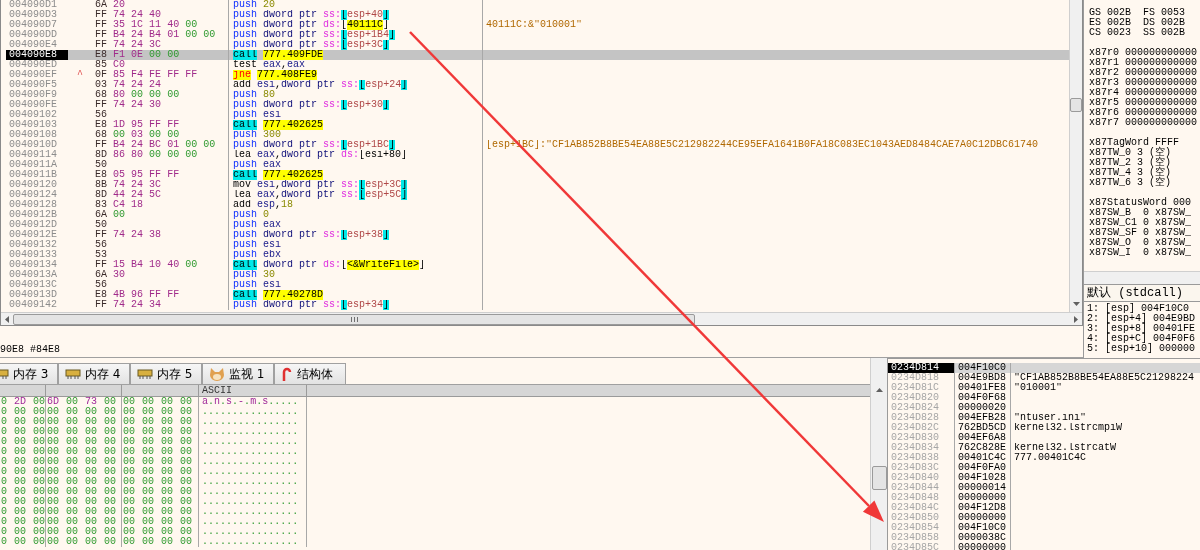  Describe the element at coordinates (1140, 203) in the screenshot. I see `register-text: x87StatusWord 000` at that location.